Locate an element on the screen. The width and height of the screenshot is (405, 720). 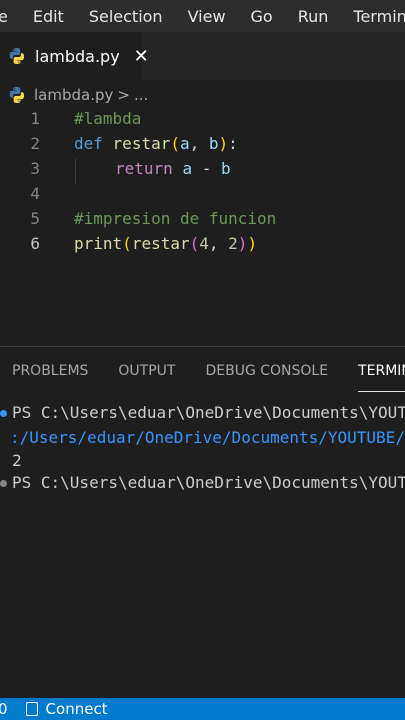
code-comment: #impresion de funcion is located at coordinates (175, 218).